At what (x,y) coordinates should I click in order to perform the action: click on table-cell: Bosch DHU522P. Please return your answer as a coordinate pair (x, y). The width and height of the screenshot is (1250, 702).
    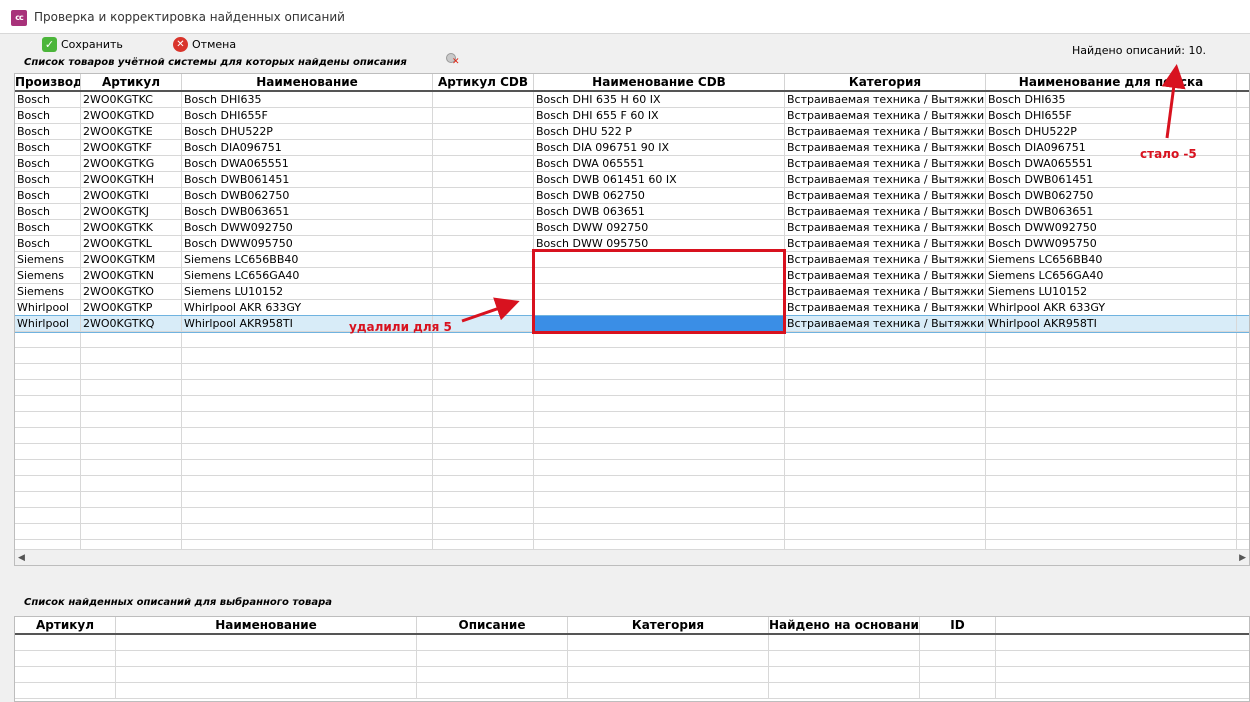
    Looking at the image, I should click on (1111, 131).